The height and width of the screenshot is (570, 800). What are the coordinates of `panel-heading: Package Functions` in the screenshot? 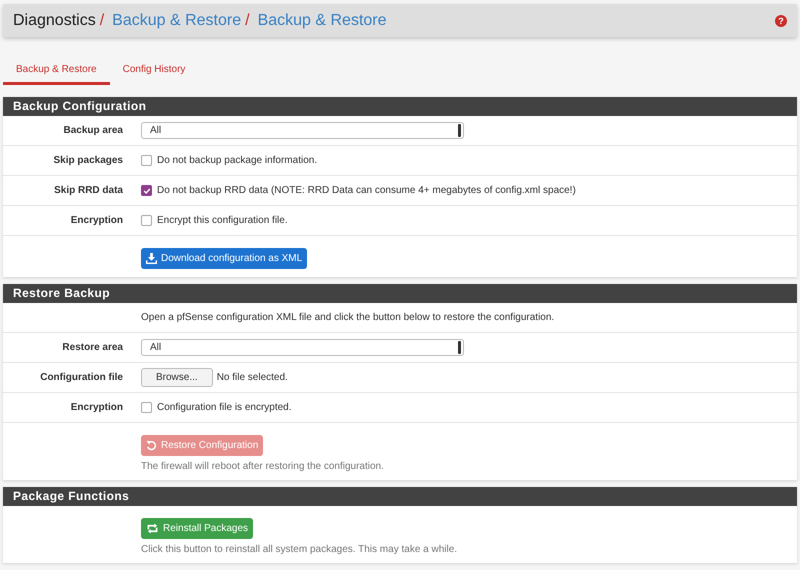 It's located at (400, 496).